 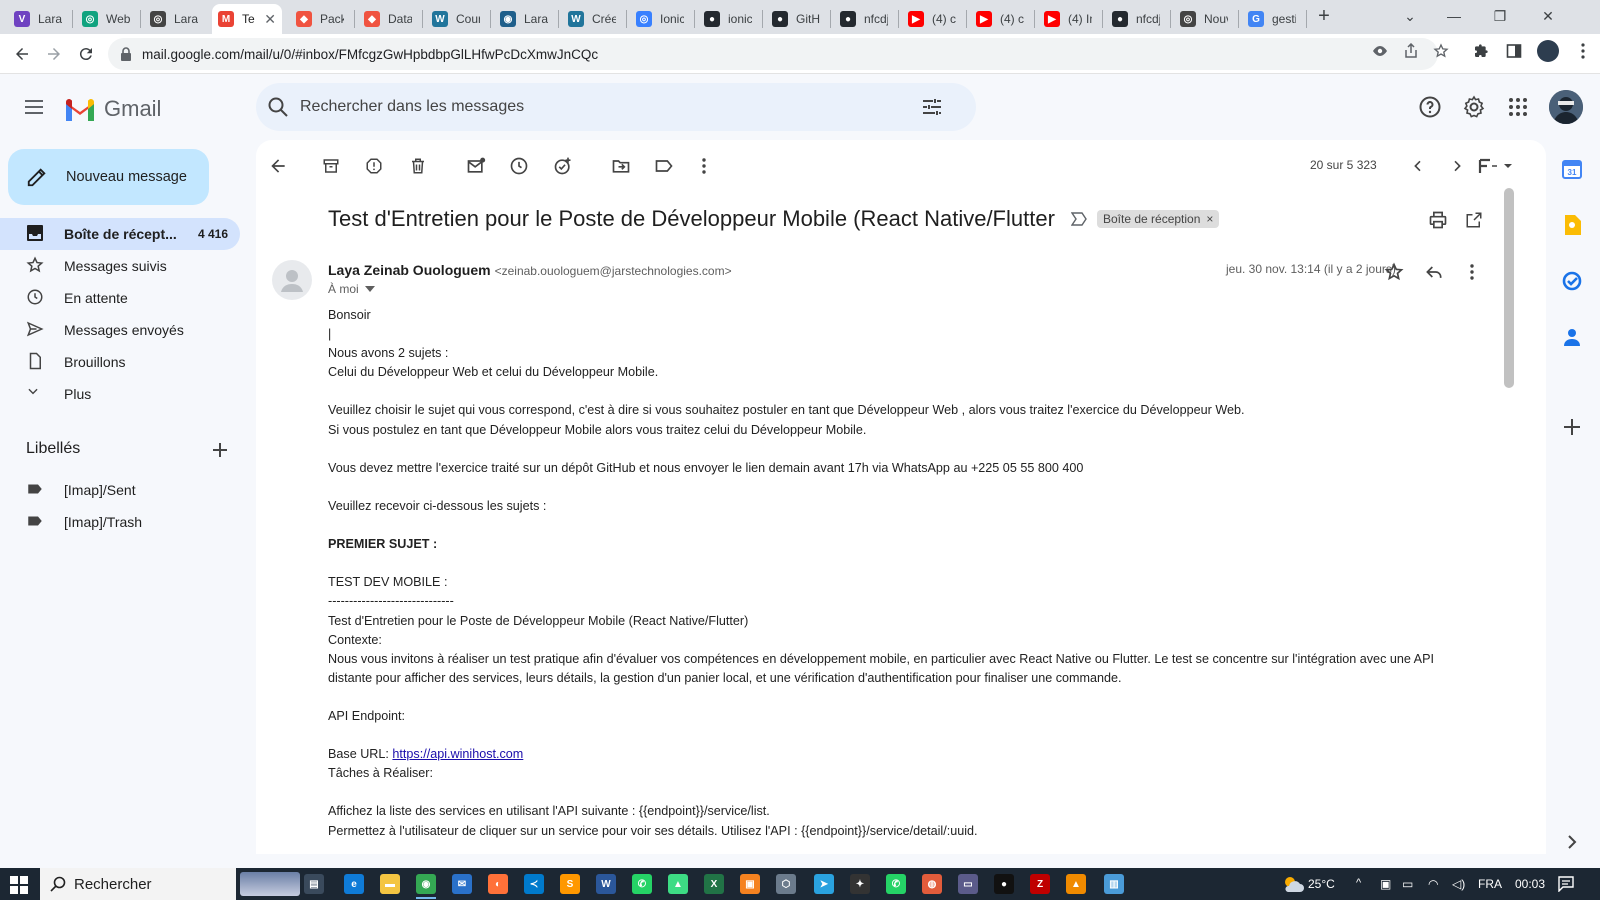 I want to click on add-label-icon, so click(x=220, y=450).